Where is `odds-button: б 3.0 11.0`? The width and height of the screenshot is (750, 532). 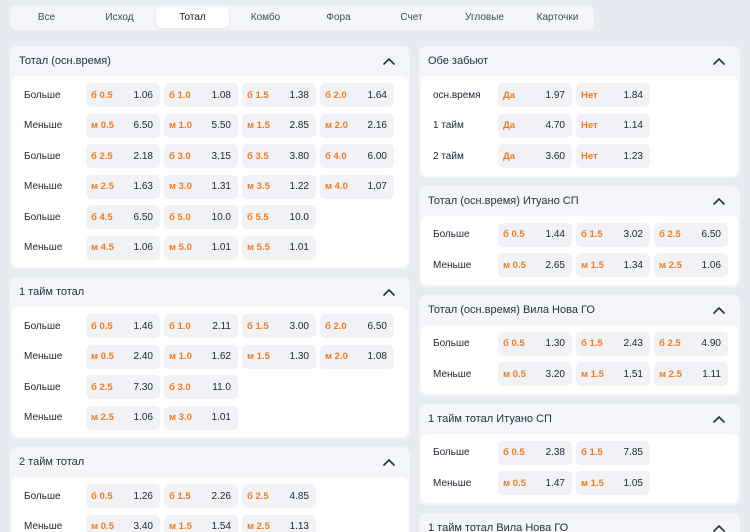 odds-button: б 3.0 11.0 is located at coordinates (201, 387).